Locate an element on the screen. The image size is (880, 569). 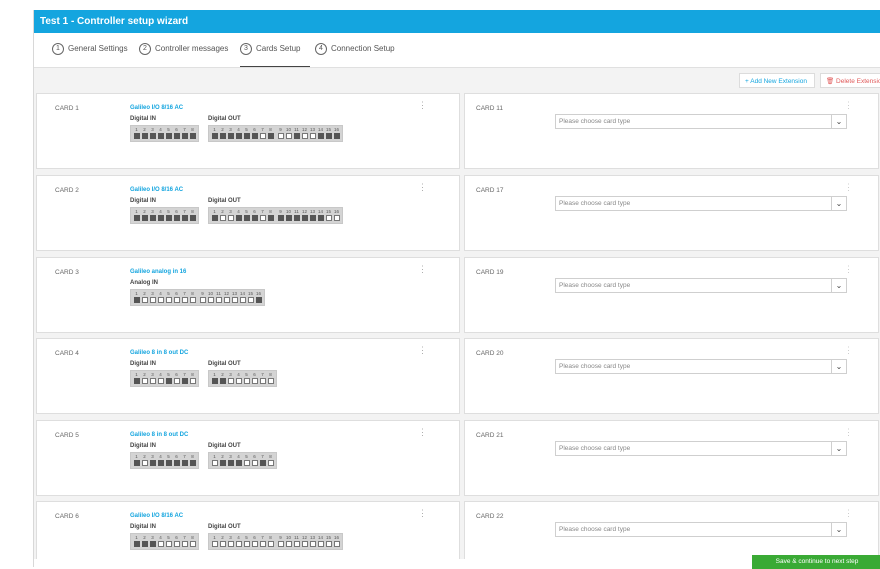
delete-extension-button: 🗑 Delete Extension is located at coordinates (850, 80).